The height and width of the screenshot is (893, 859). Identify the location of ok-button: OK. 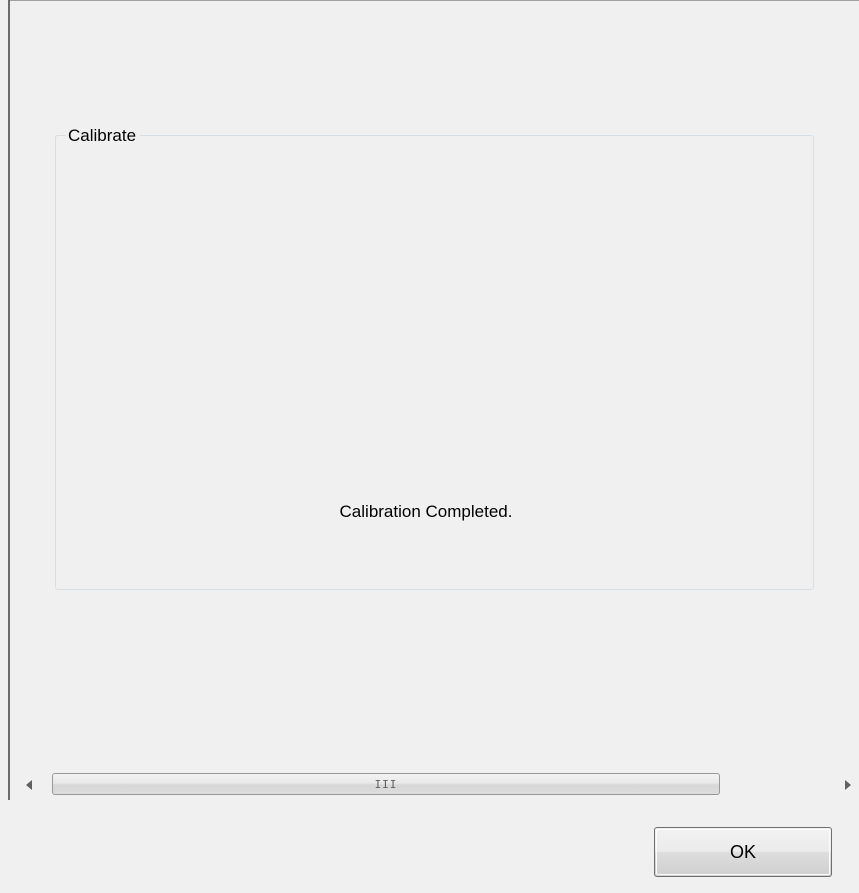
(743, 852).